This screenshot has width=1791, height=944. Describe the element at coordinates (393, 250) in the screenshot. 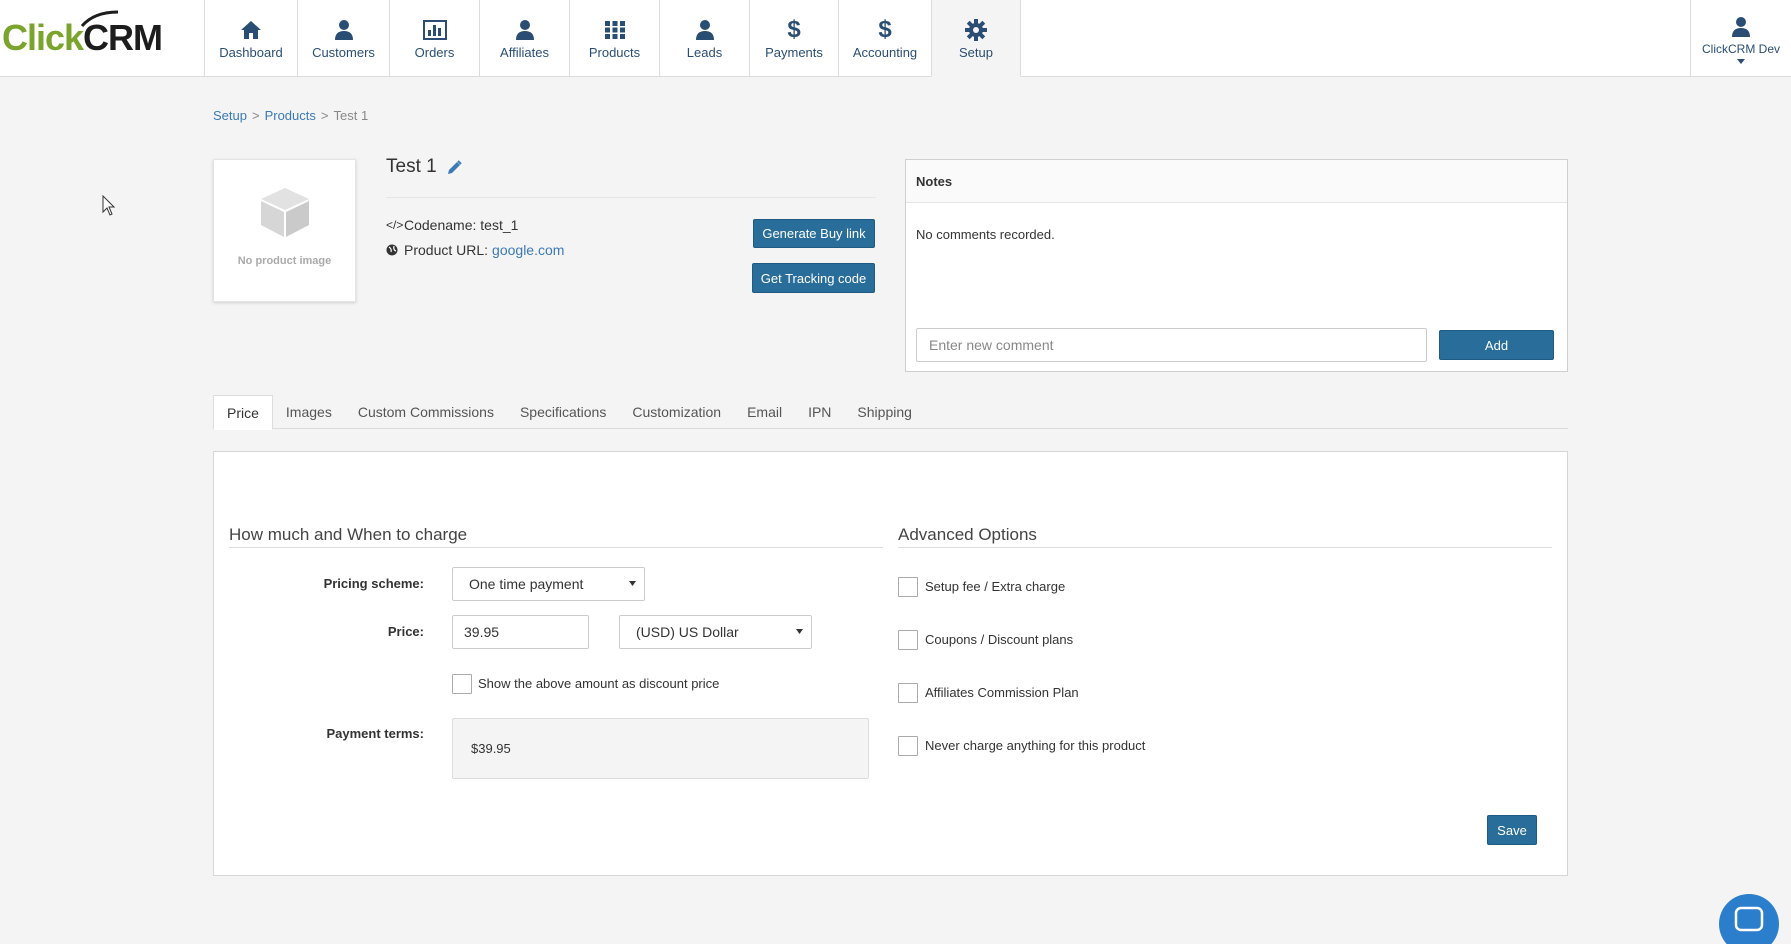

I see `globe-icon` at that location.